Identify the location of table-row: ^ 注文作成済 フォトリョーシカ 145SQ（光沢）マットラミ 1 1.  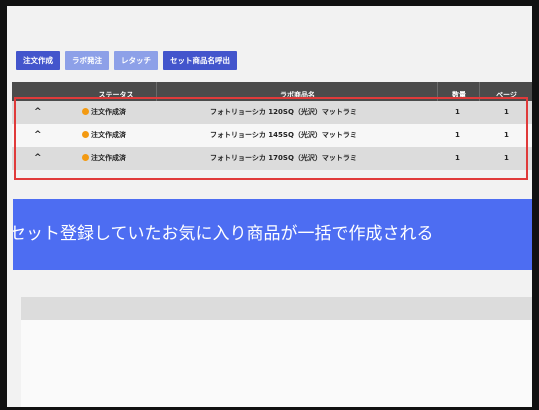
(272, 135).